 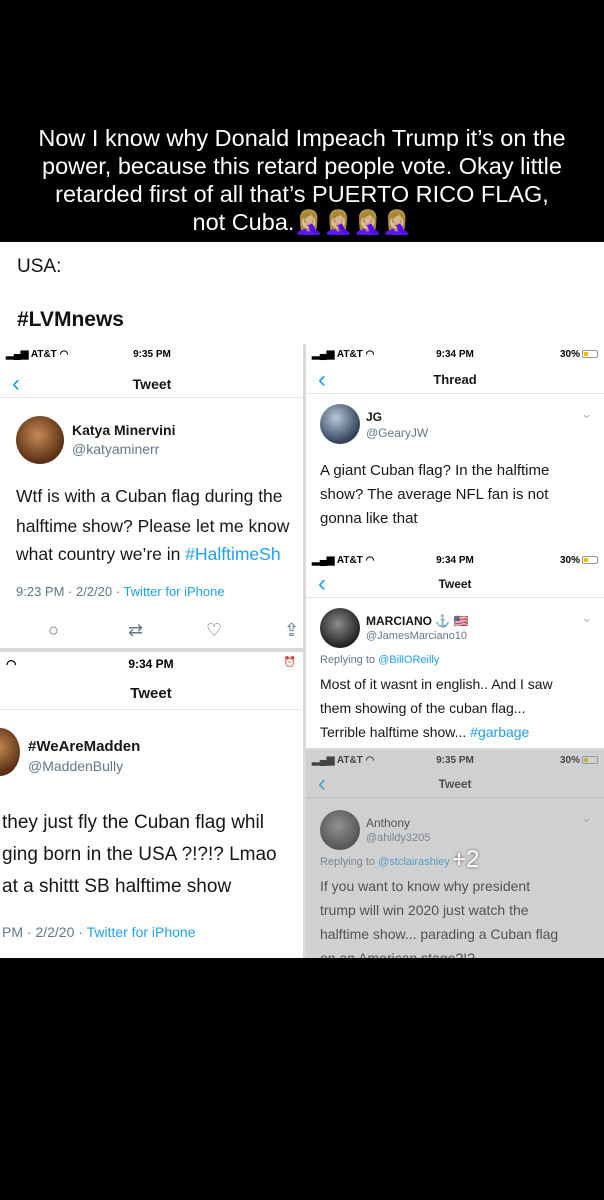 What do you see at coordinates (53, 630) in the screenshot?
I see `reply-icon: ○` at bounding box center [53, 630].